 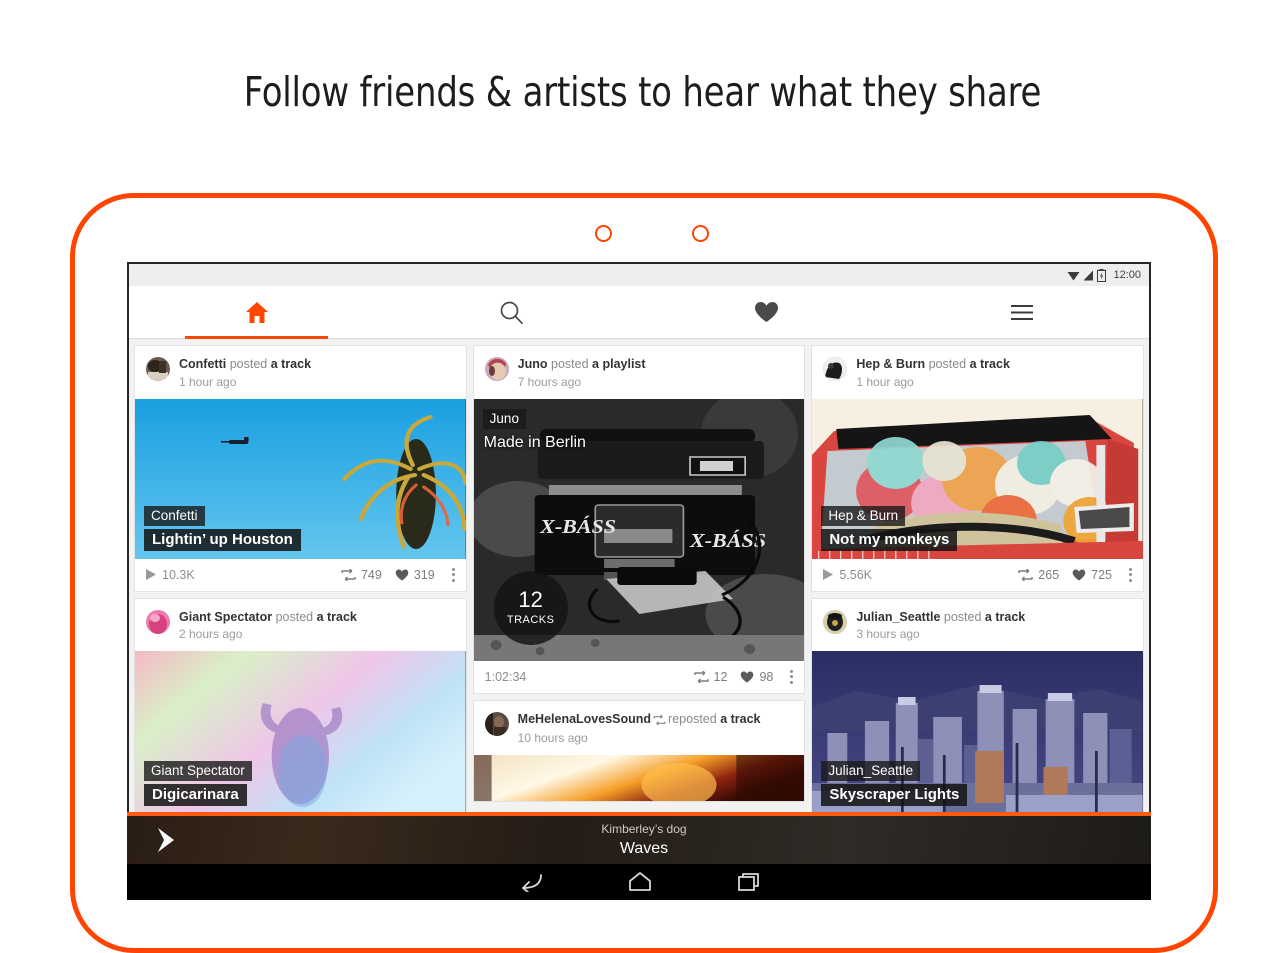 What do you see at coordinates (174, 515) in the screenshot?
I see `artwork-user-tag: Confetti` at bounding box center [174, 515].